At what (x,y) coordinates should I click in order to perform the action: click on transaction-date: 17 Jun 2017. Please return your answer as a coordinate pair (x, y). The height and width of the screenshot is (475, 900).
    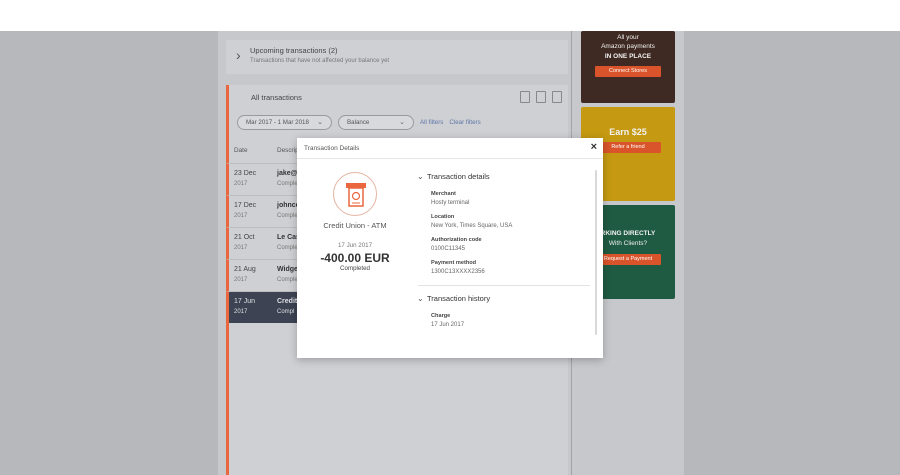
    Looking at the image, I should click on (355, 245).